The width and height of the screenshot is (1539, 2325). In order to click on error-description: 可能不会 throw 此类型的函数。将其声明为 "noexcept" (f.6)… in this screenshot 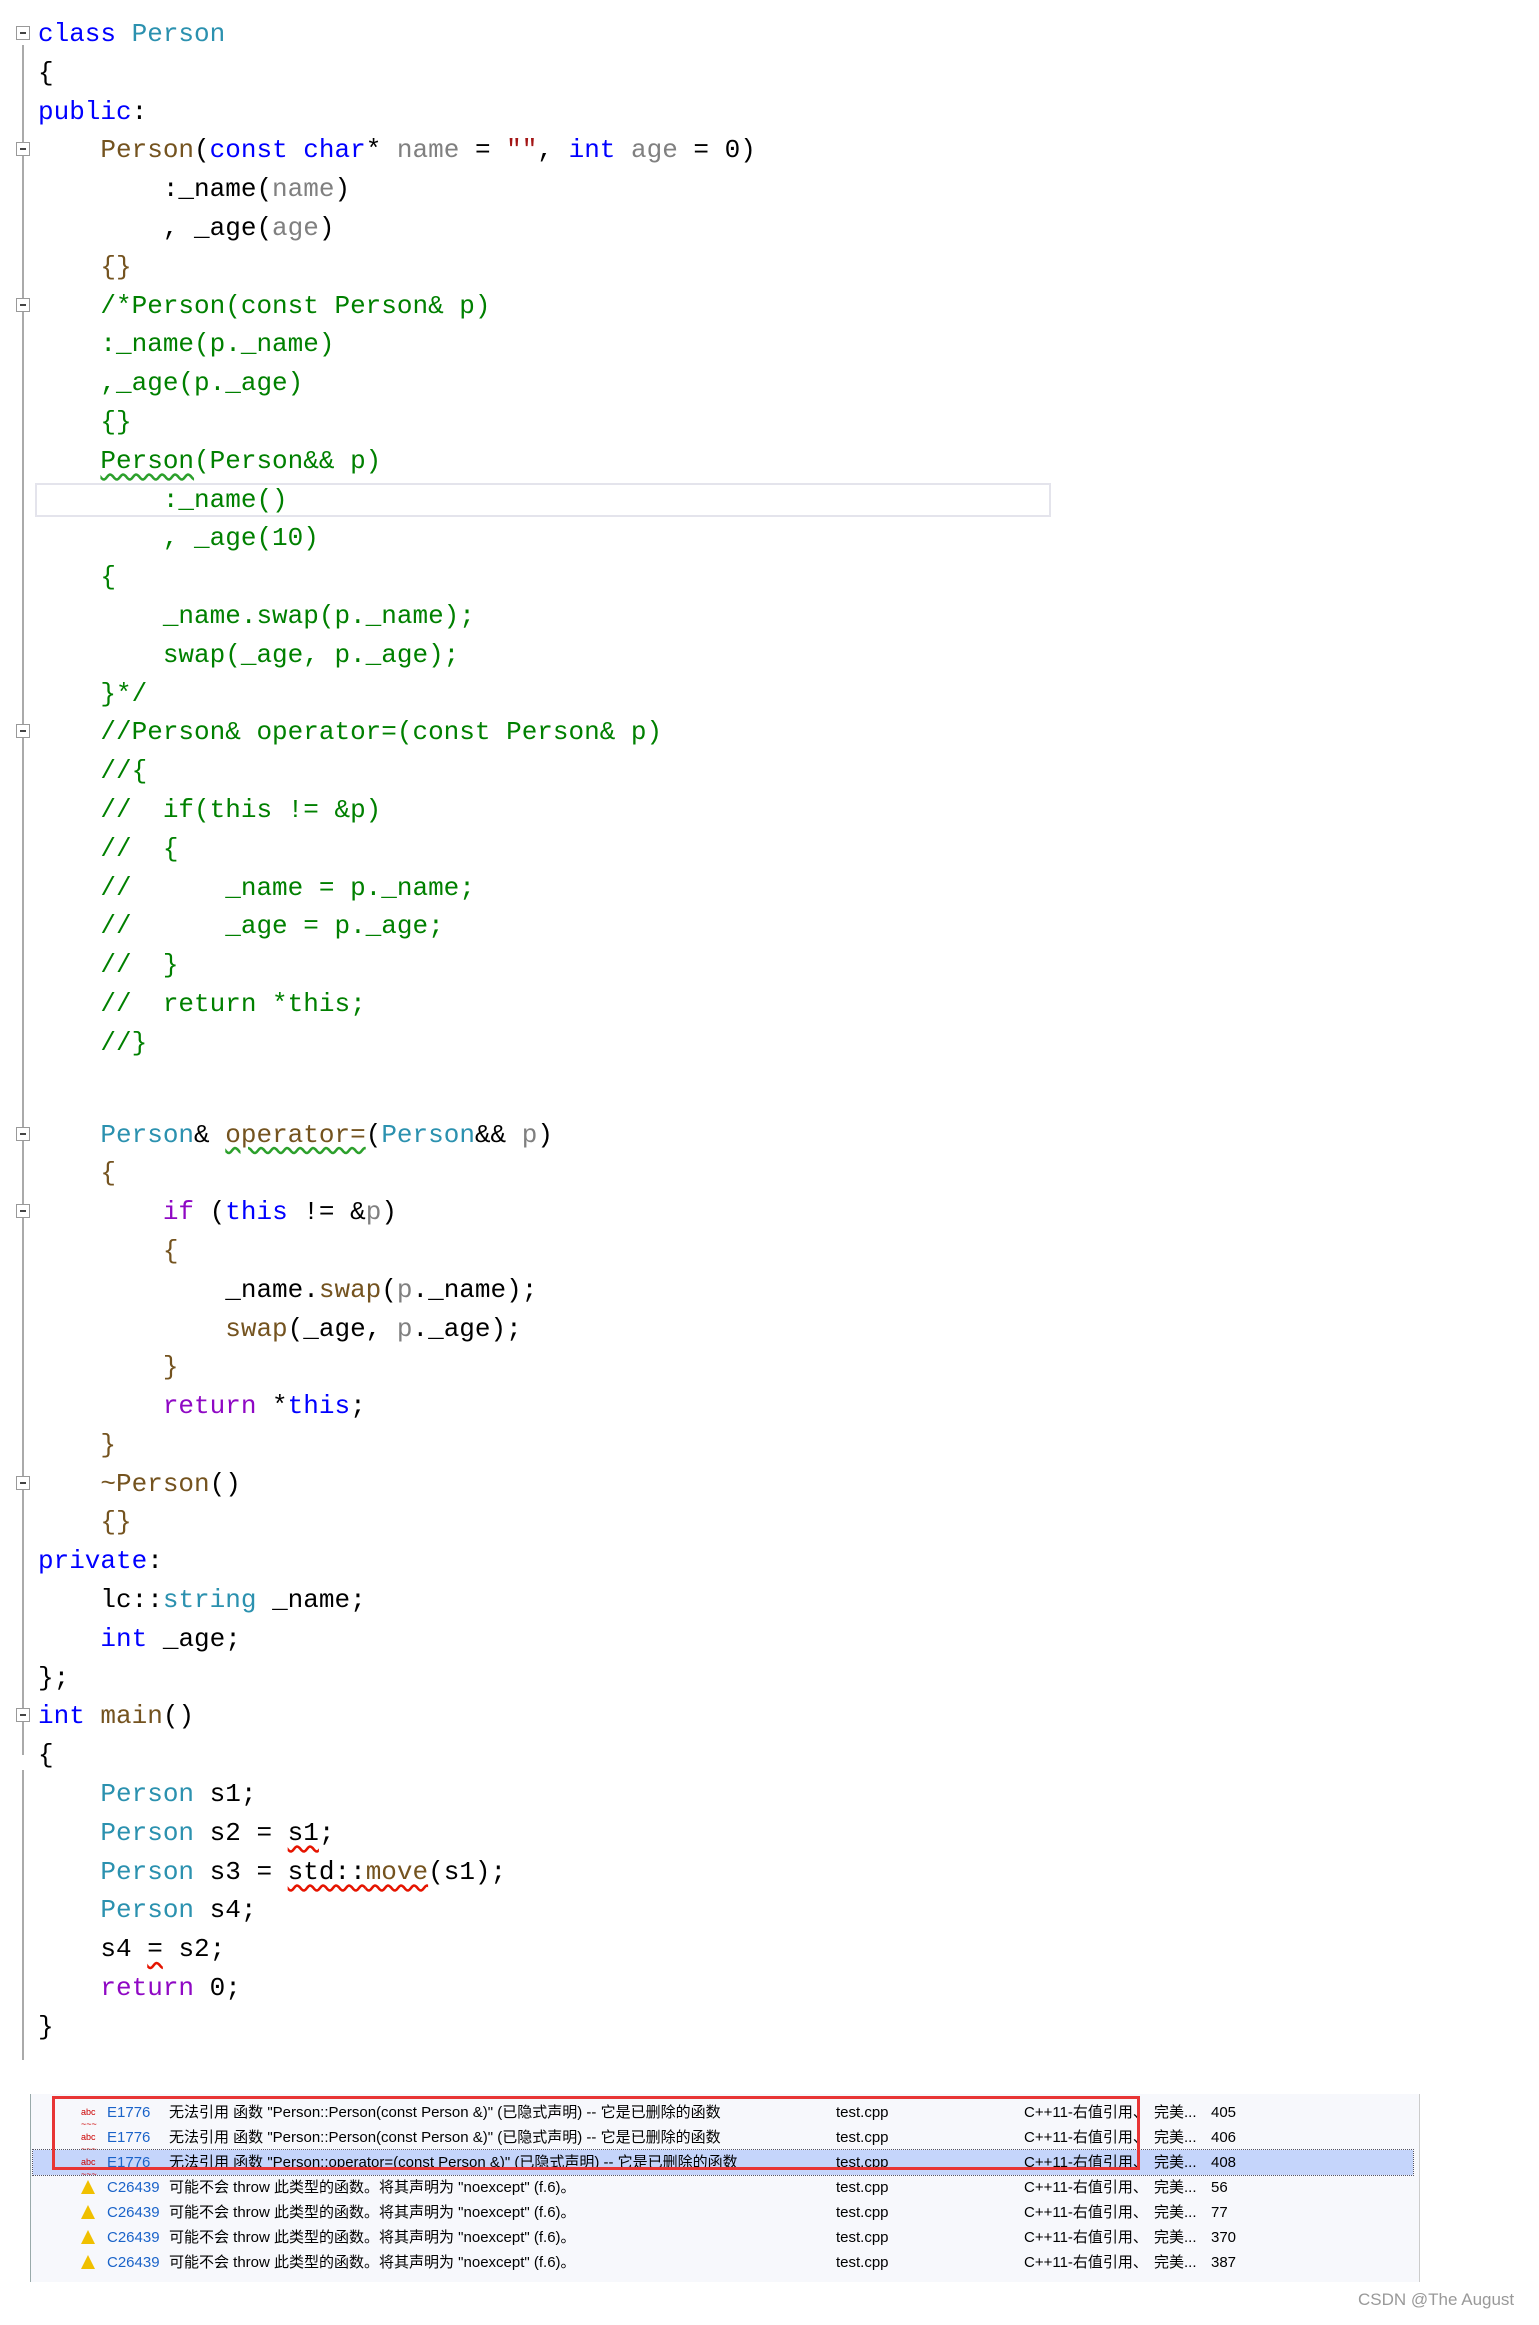, I will do `click(372, 2237)`.